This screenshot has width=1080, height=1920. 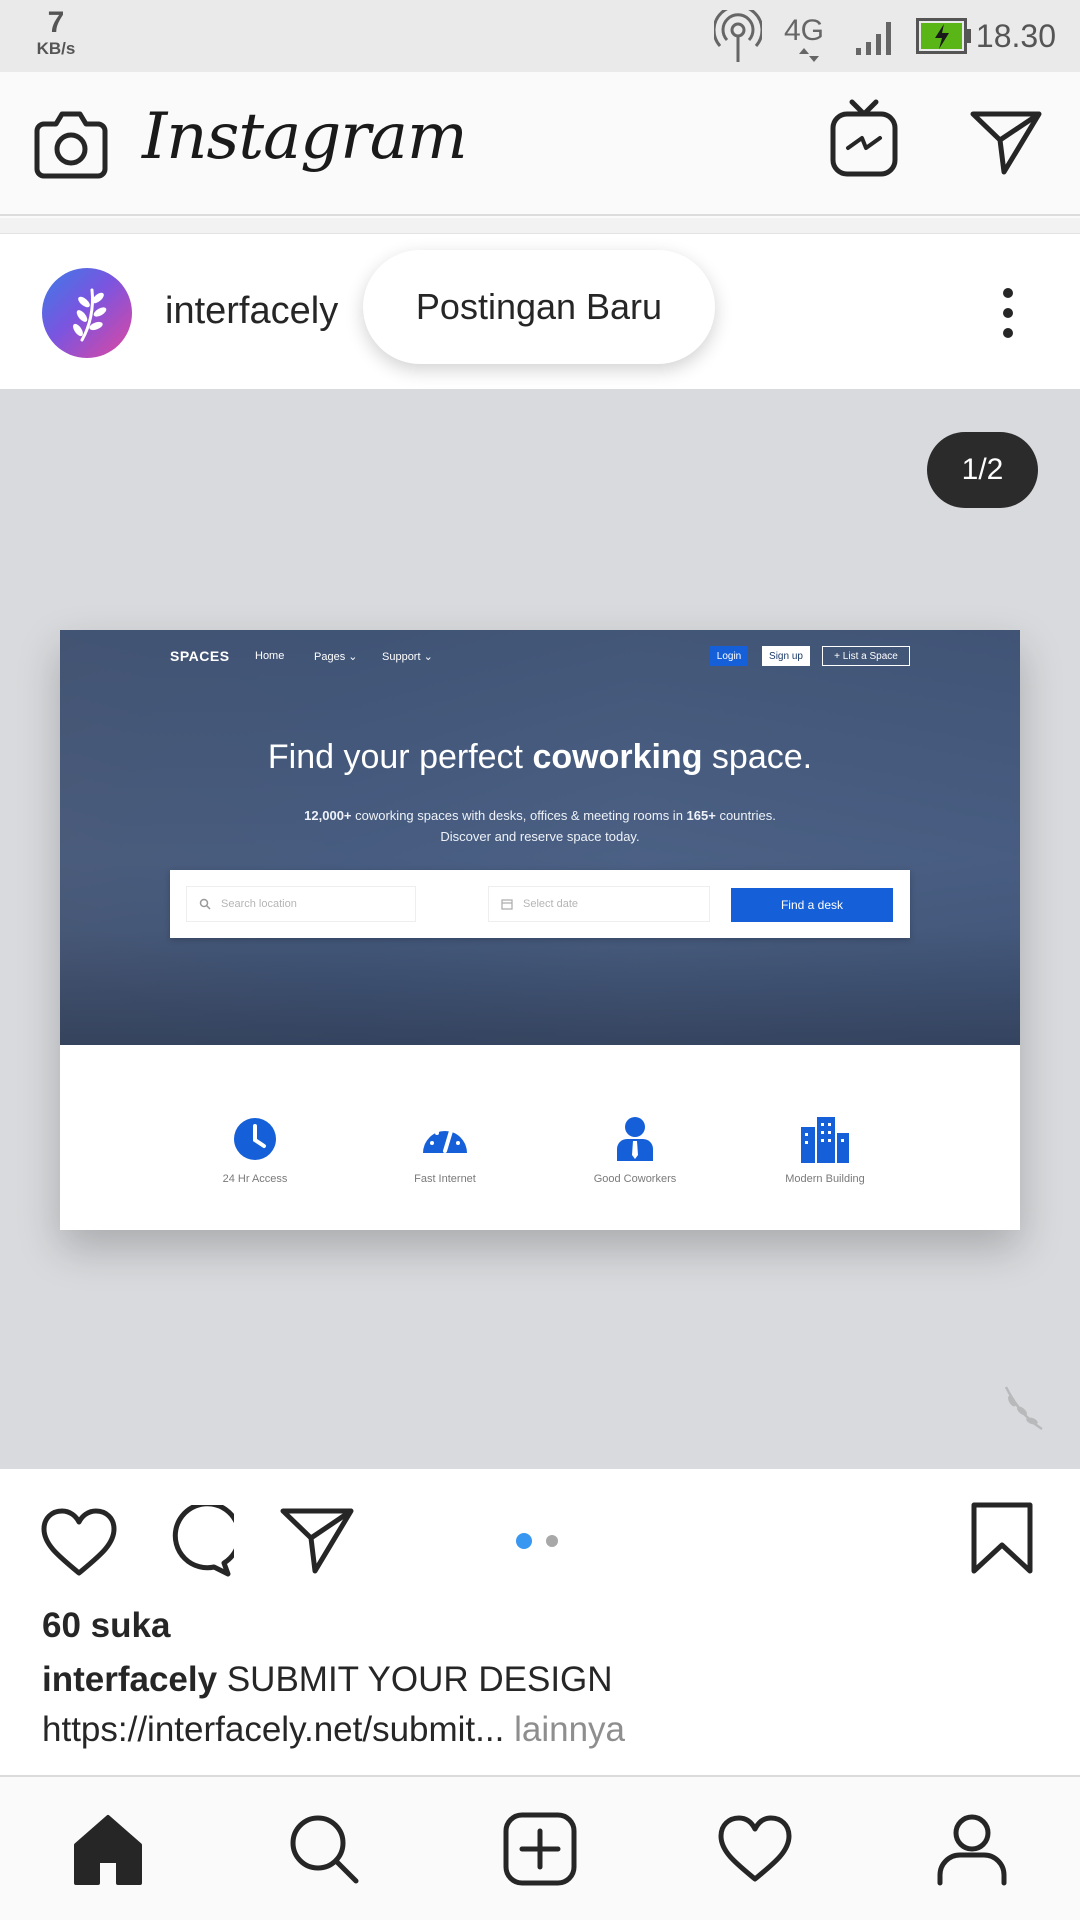 I want to click on home-icon, so click(x=108, y=1849).